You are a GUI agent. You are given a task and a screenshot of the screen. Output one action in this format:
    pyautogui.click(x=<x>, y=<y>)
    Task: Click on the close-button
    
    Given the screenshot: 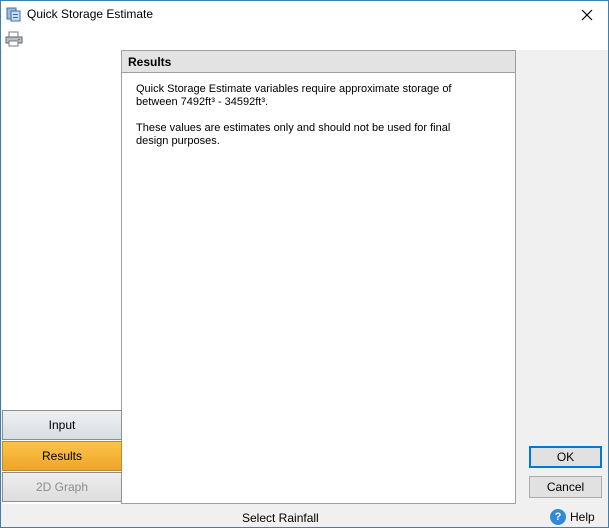 What is the action you would take?
    pyautogui.click(x=587, y=14)
    